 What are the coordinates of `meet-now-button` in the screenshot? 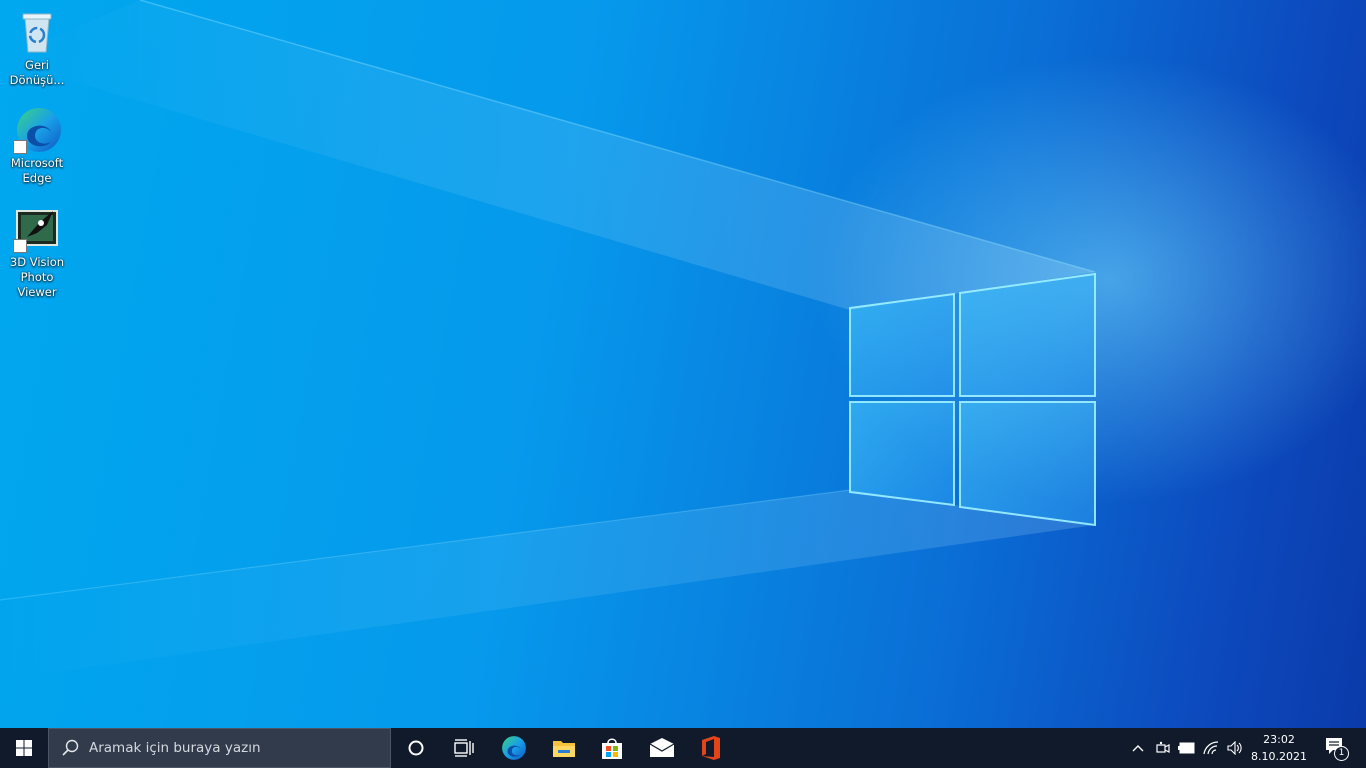 It's located at (1163, 748).